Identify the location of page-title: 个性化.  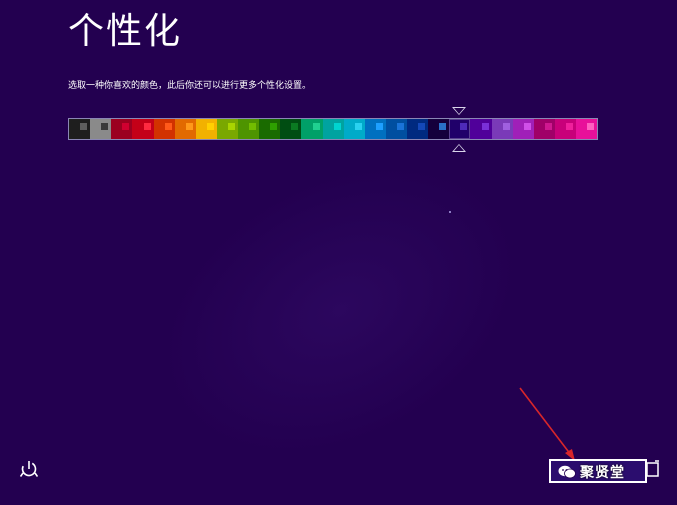
(125, 31).